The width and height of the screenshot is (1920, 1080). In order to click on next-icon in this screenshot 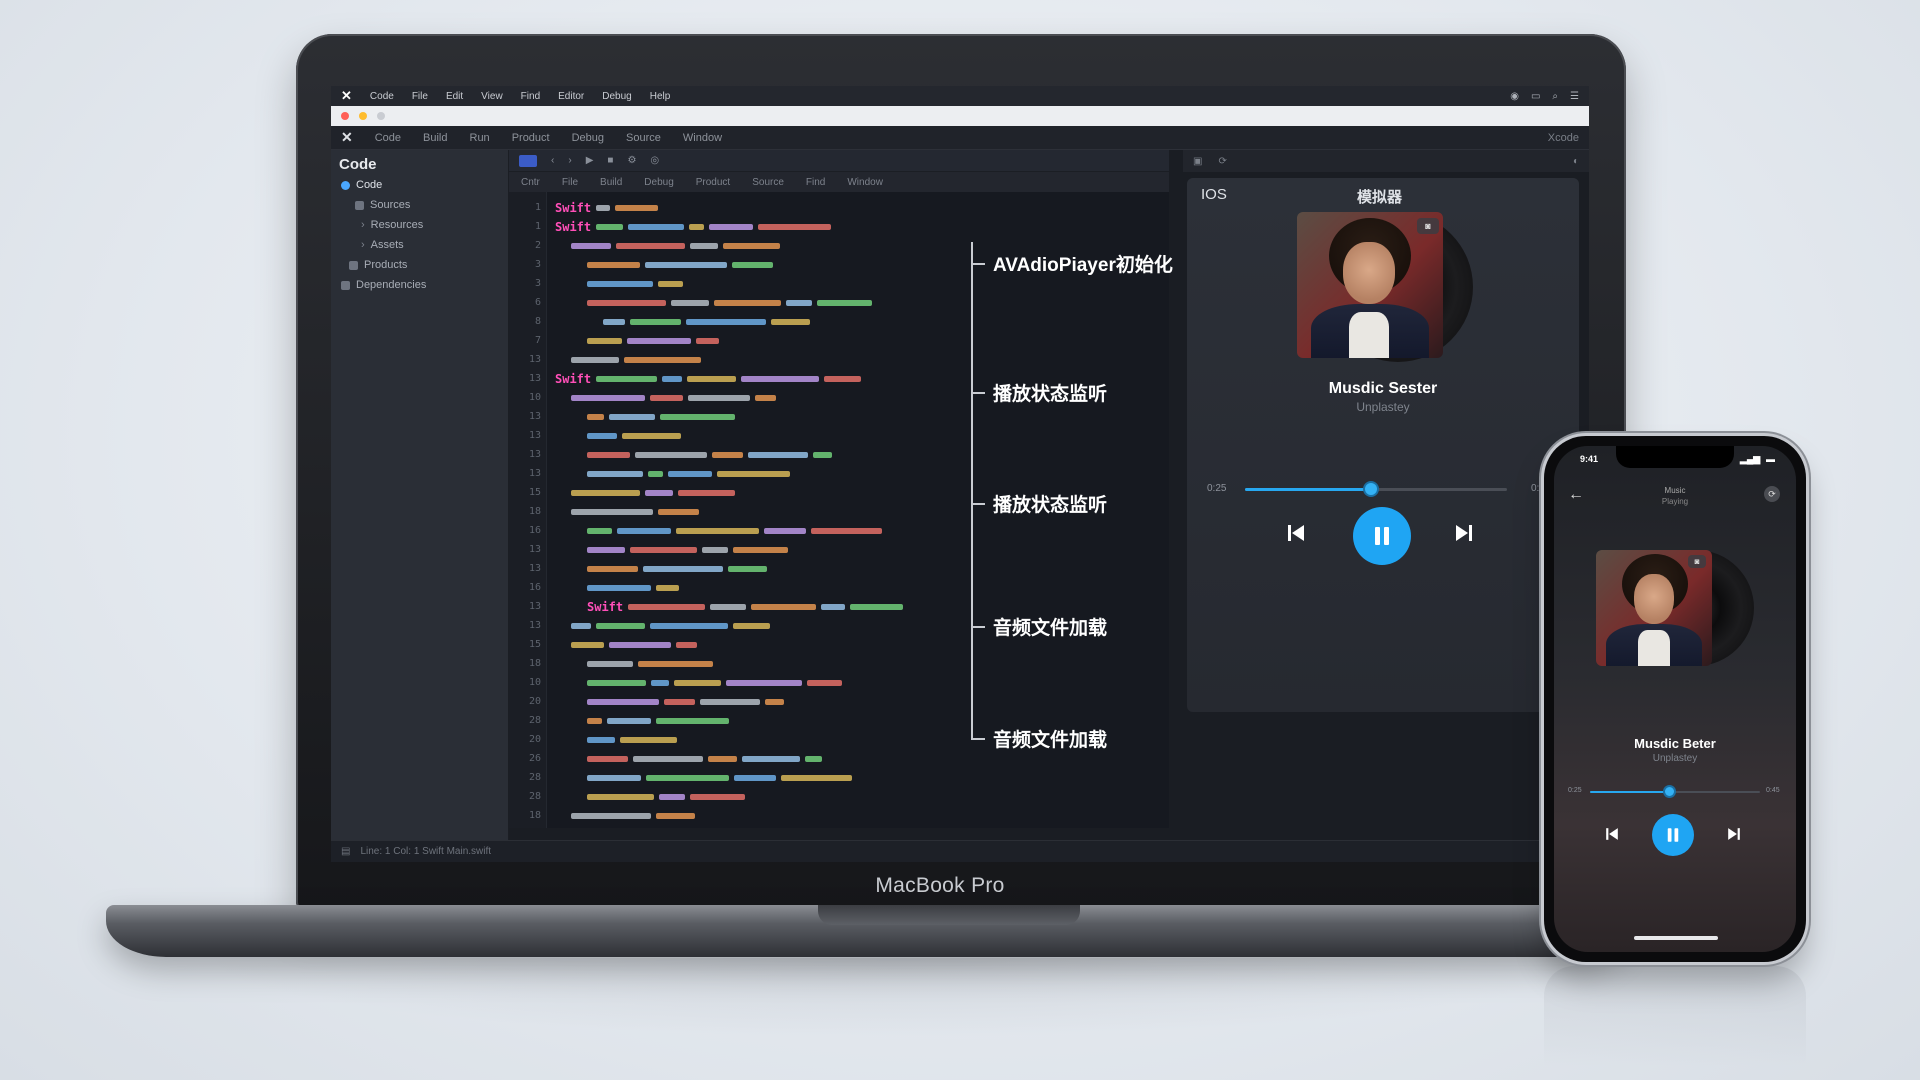, I will do `click(1734, 834)`.